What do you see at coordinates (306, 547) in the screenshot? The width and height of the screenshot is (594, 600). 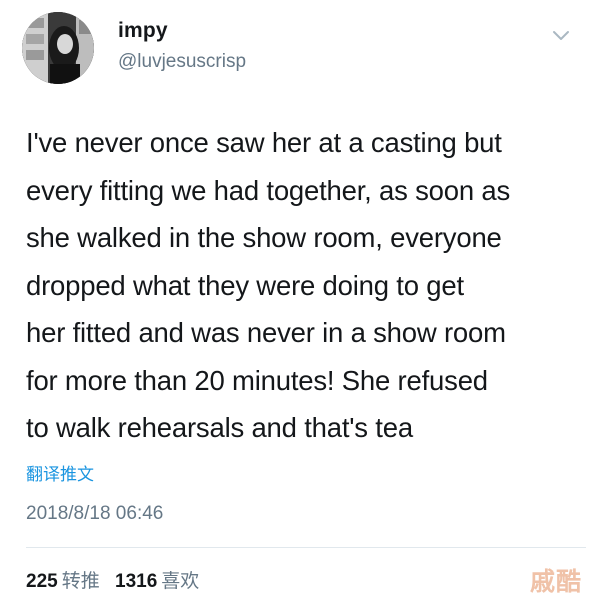 I see `divider` at bounding box center [306, 547].